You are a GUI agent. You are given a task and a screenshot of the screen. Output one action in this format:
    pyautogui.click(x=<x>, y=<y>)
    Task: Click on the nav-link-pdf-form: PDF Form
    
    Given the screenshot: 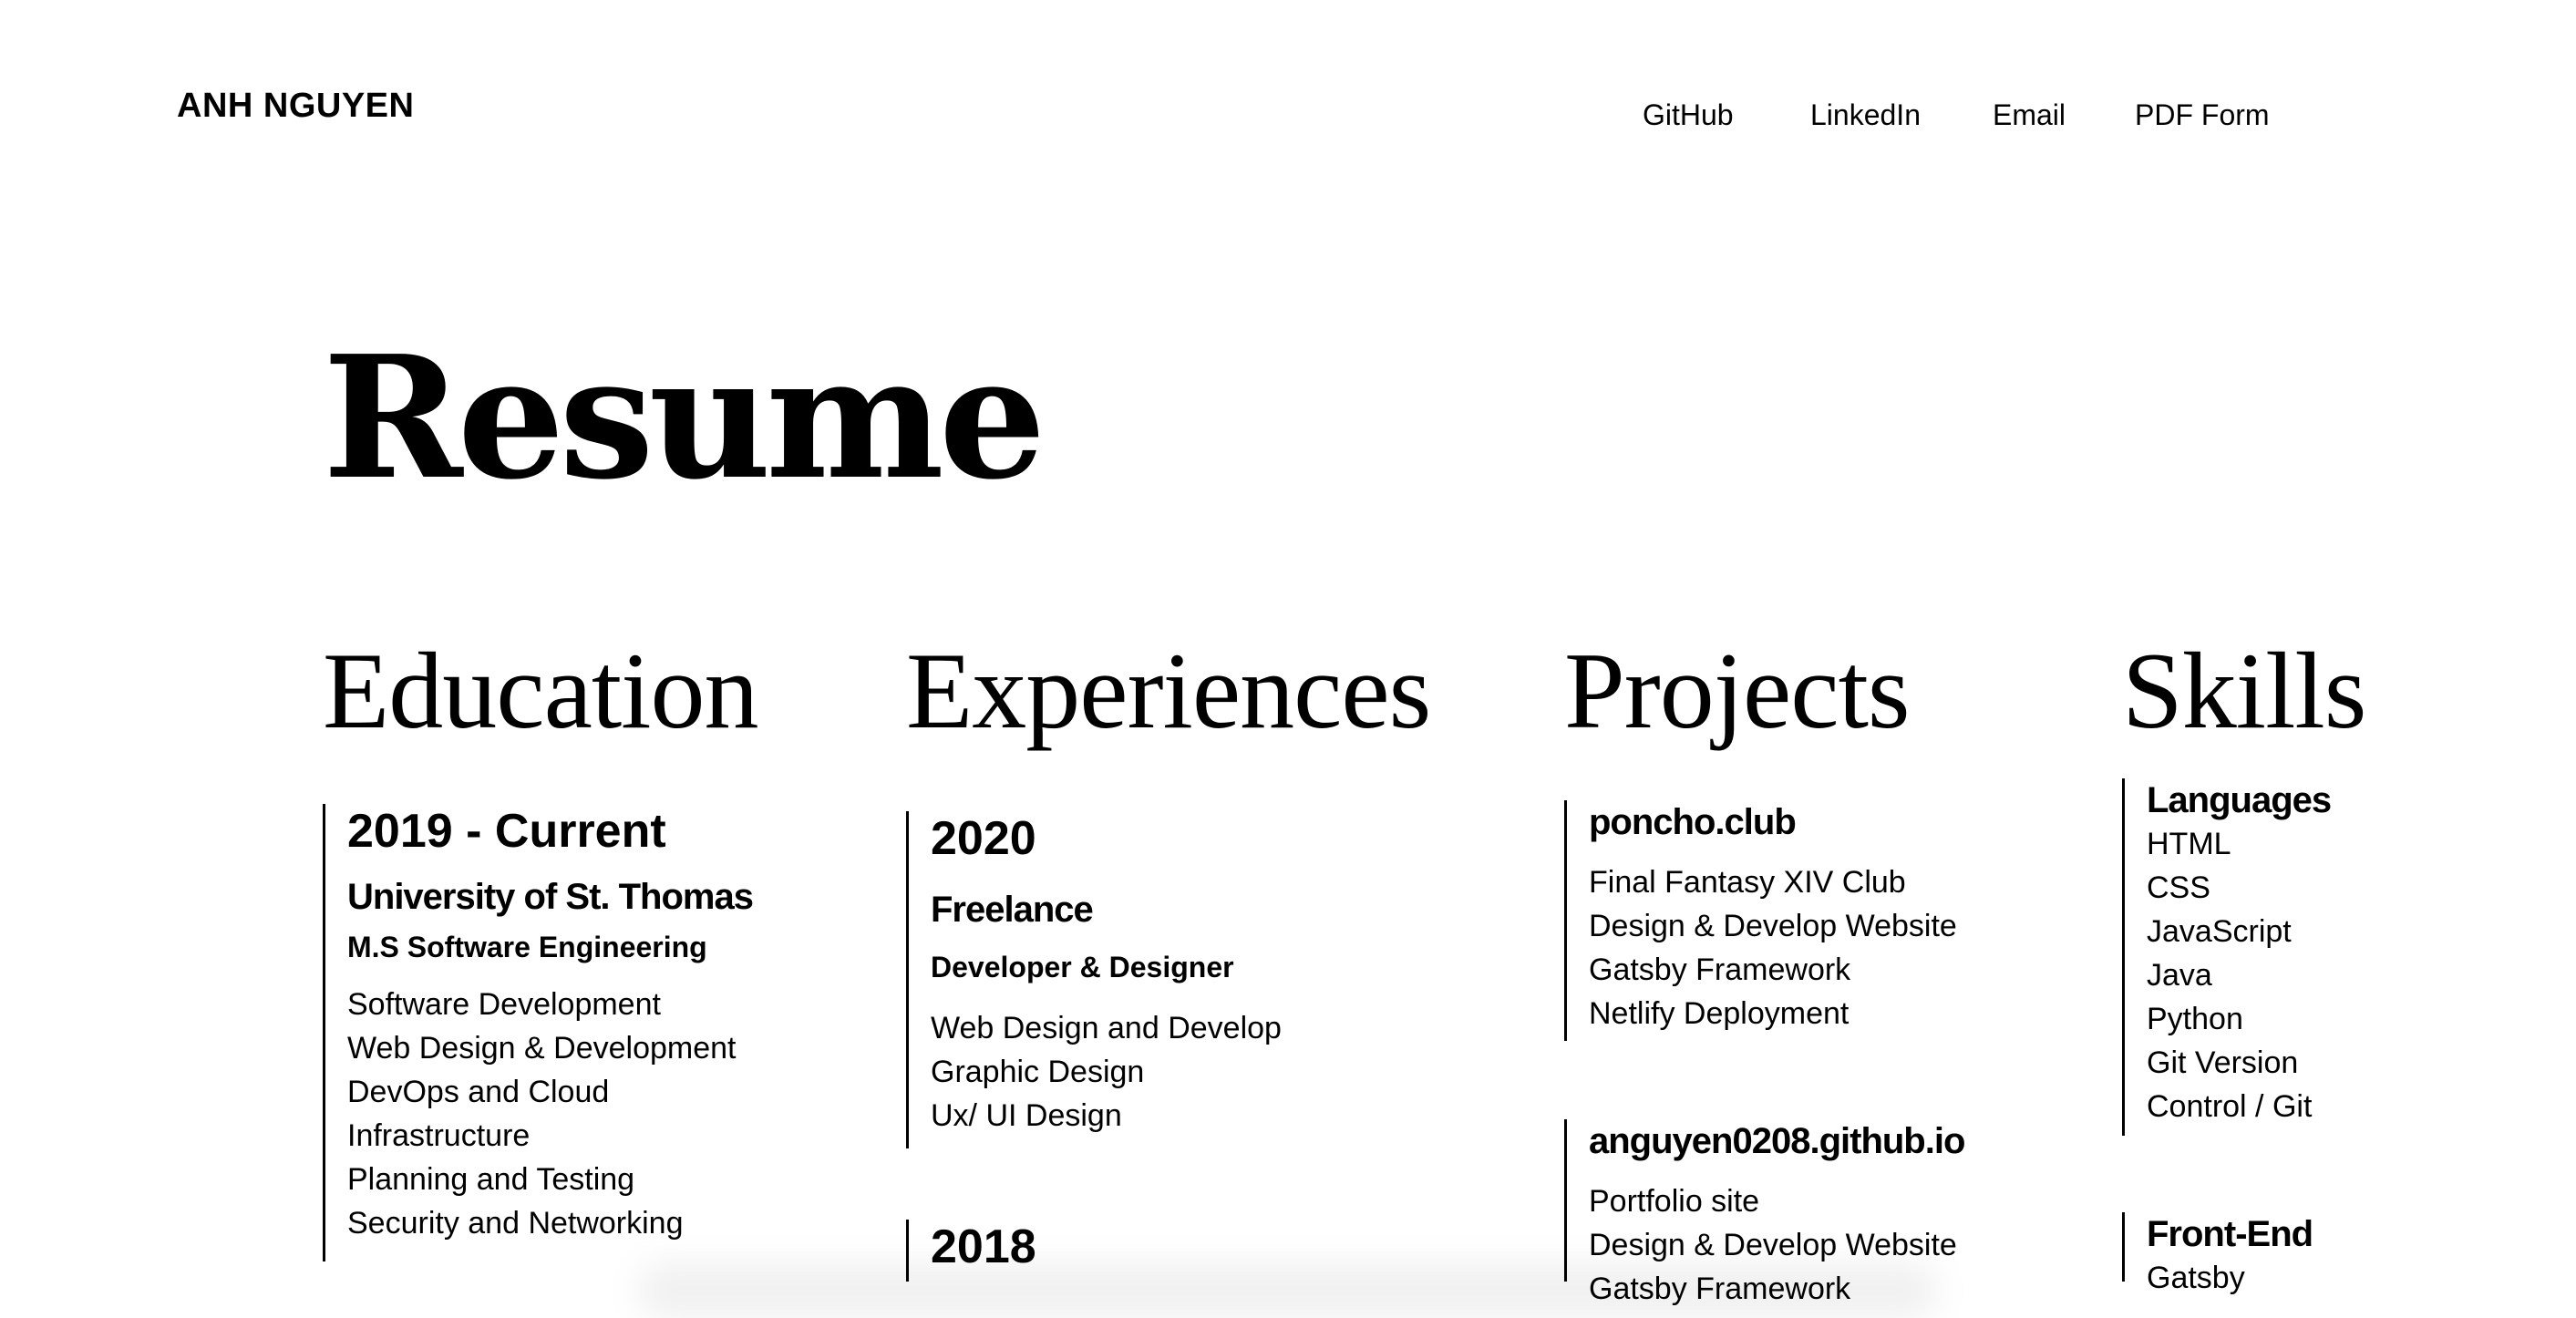 What is the action you would take?
    pyautogui.click(x=2202, y=115)
    